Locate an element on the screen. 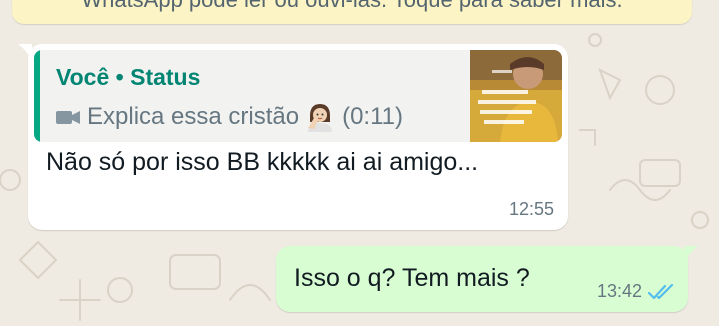 The image size is (719, 326). double-check-read-icon is located at coordinates (661, 291).